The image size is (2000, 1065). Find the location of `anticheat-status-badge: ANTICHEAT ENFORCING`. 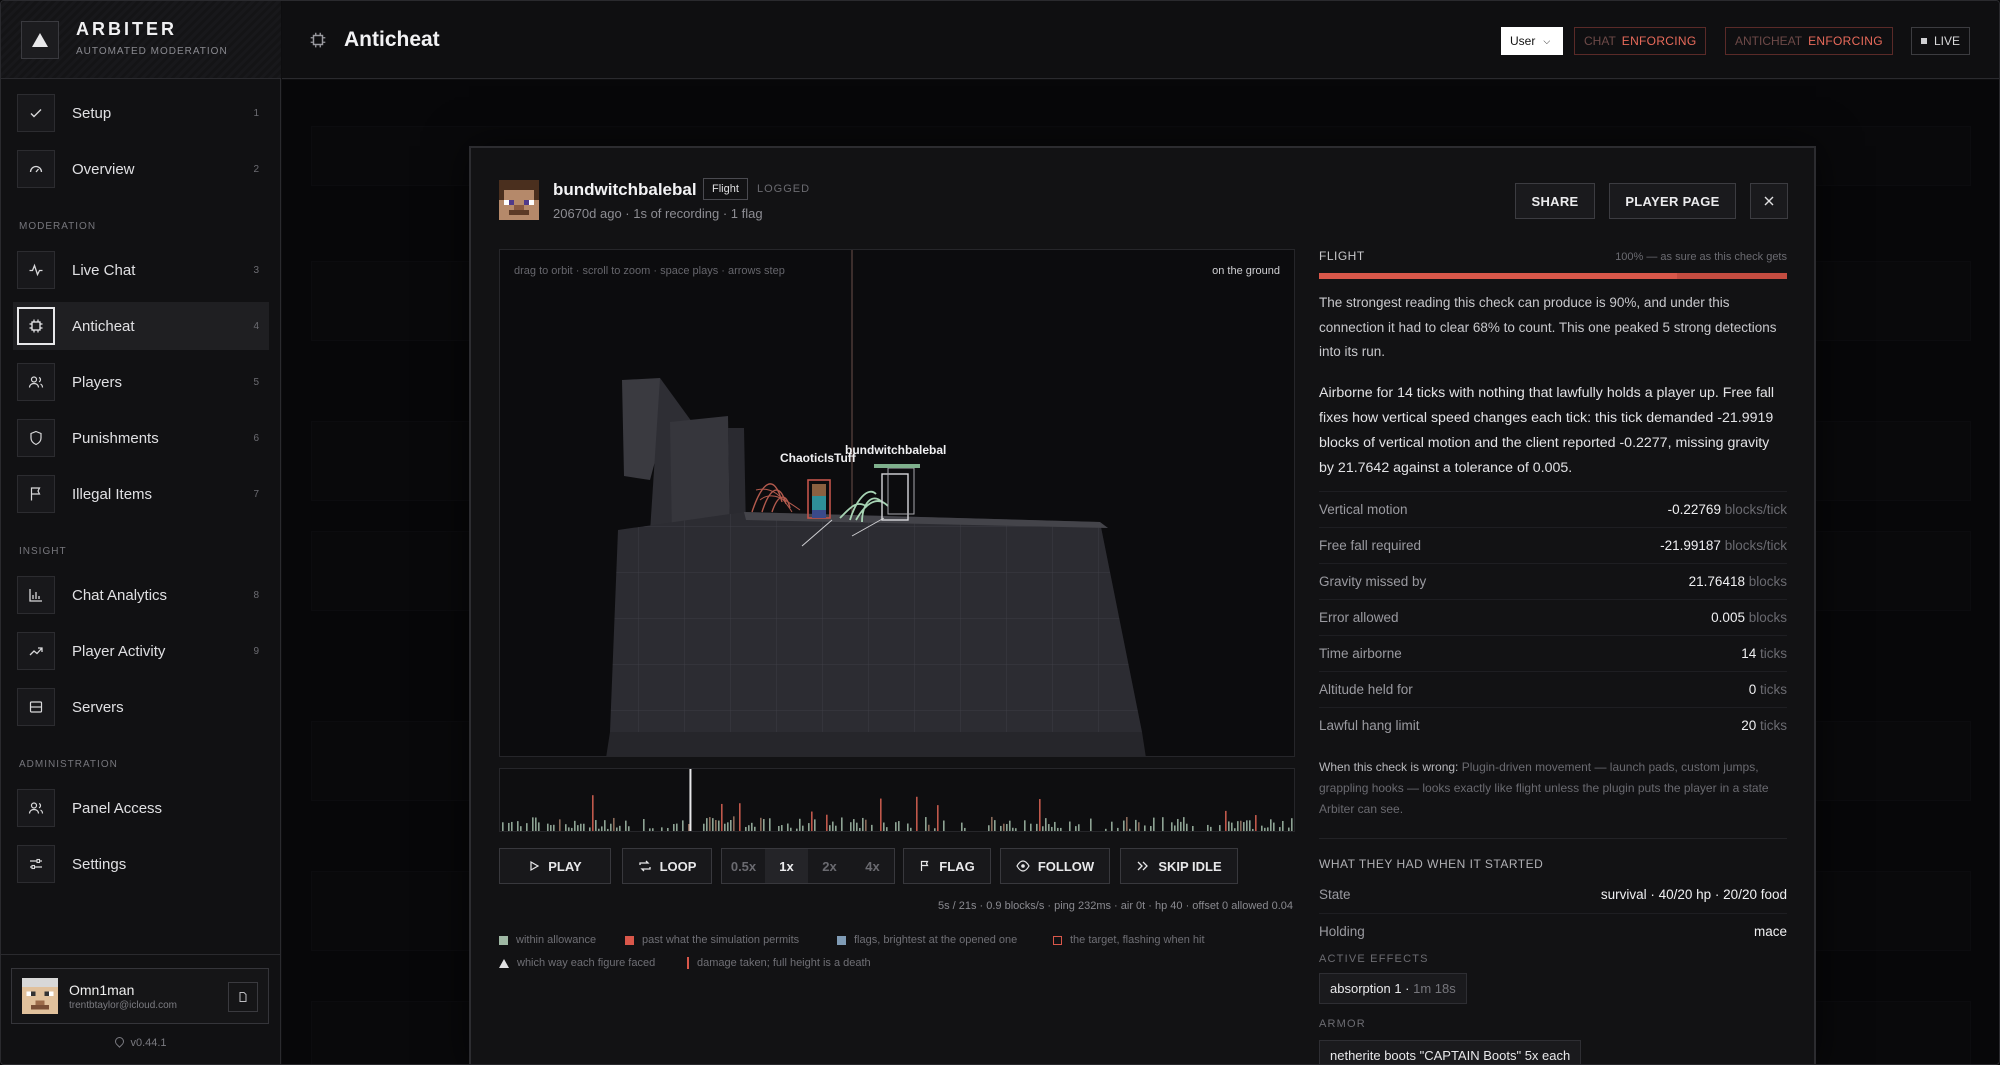

anticheat-status-badge: ANTICHEAT ENFORCING is located at coordinates (1809, 41).